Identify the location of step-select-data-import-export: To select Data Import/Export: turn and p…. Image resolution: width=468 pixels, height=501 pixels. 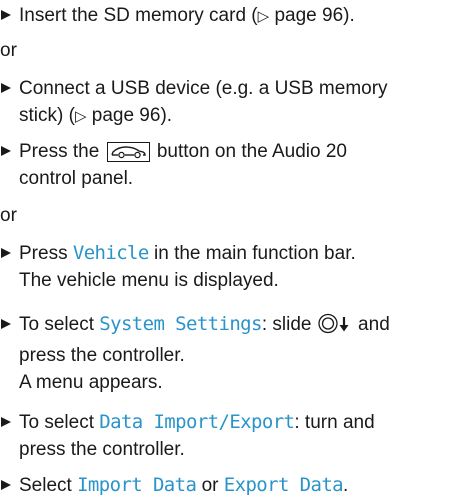
(234, 436).